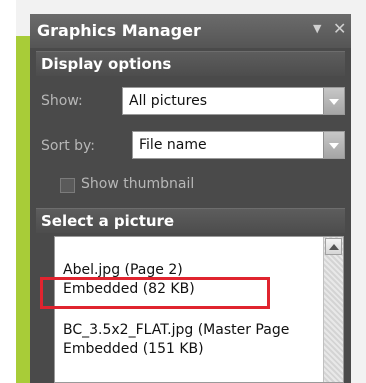  I want to click on list-item-name: Abel.jpg (Page 2), so click(123, 270).